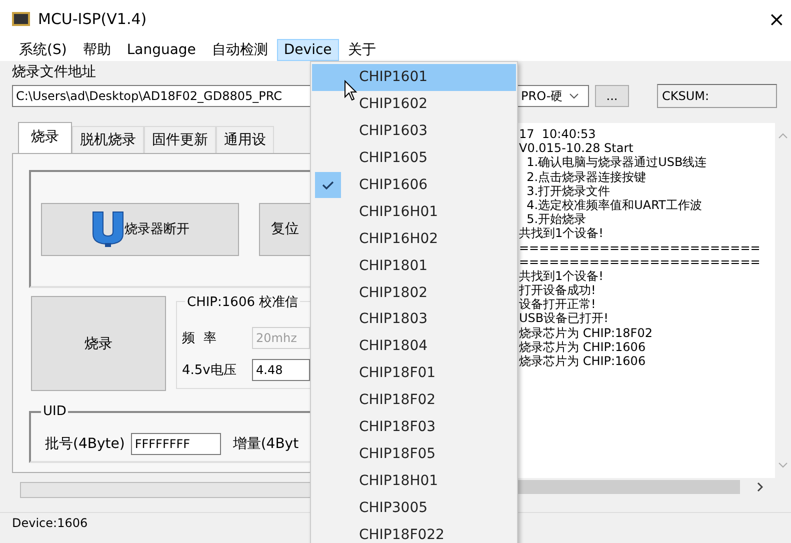 Image resolution: width=791 pixels, height=543 pixels. I want to click on menu-item: CHIP1605, so click(414, 158).